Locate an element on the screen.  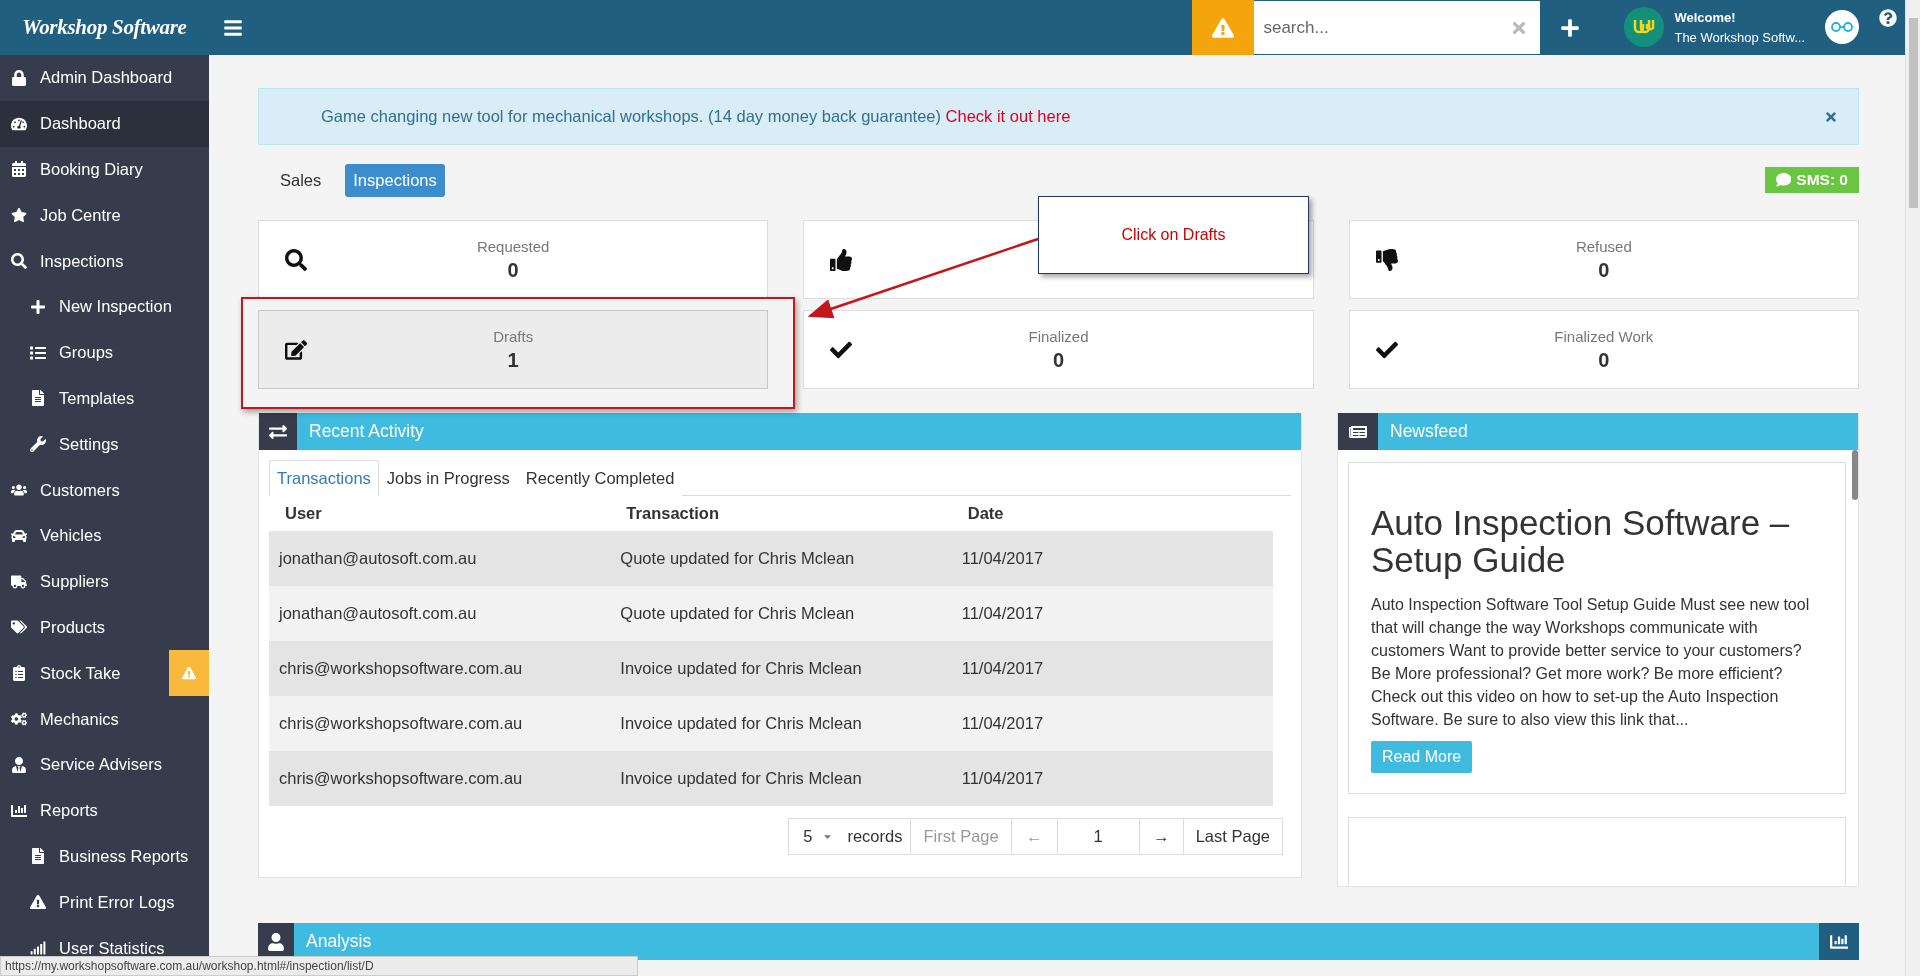
stat-label: Finalized Work is located at coordinates (1604, 336).